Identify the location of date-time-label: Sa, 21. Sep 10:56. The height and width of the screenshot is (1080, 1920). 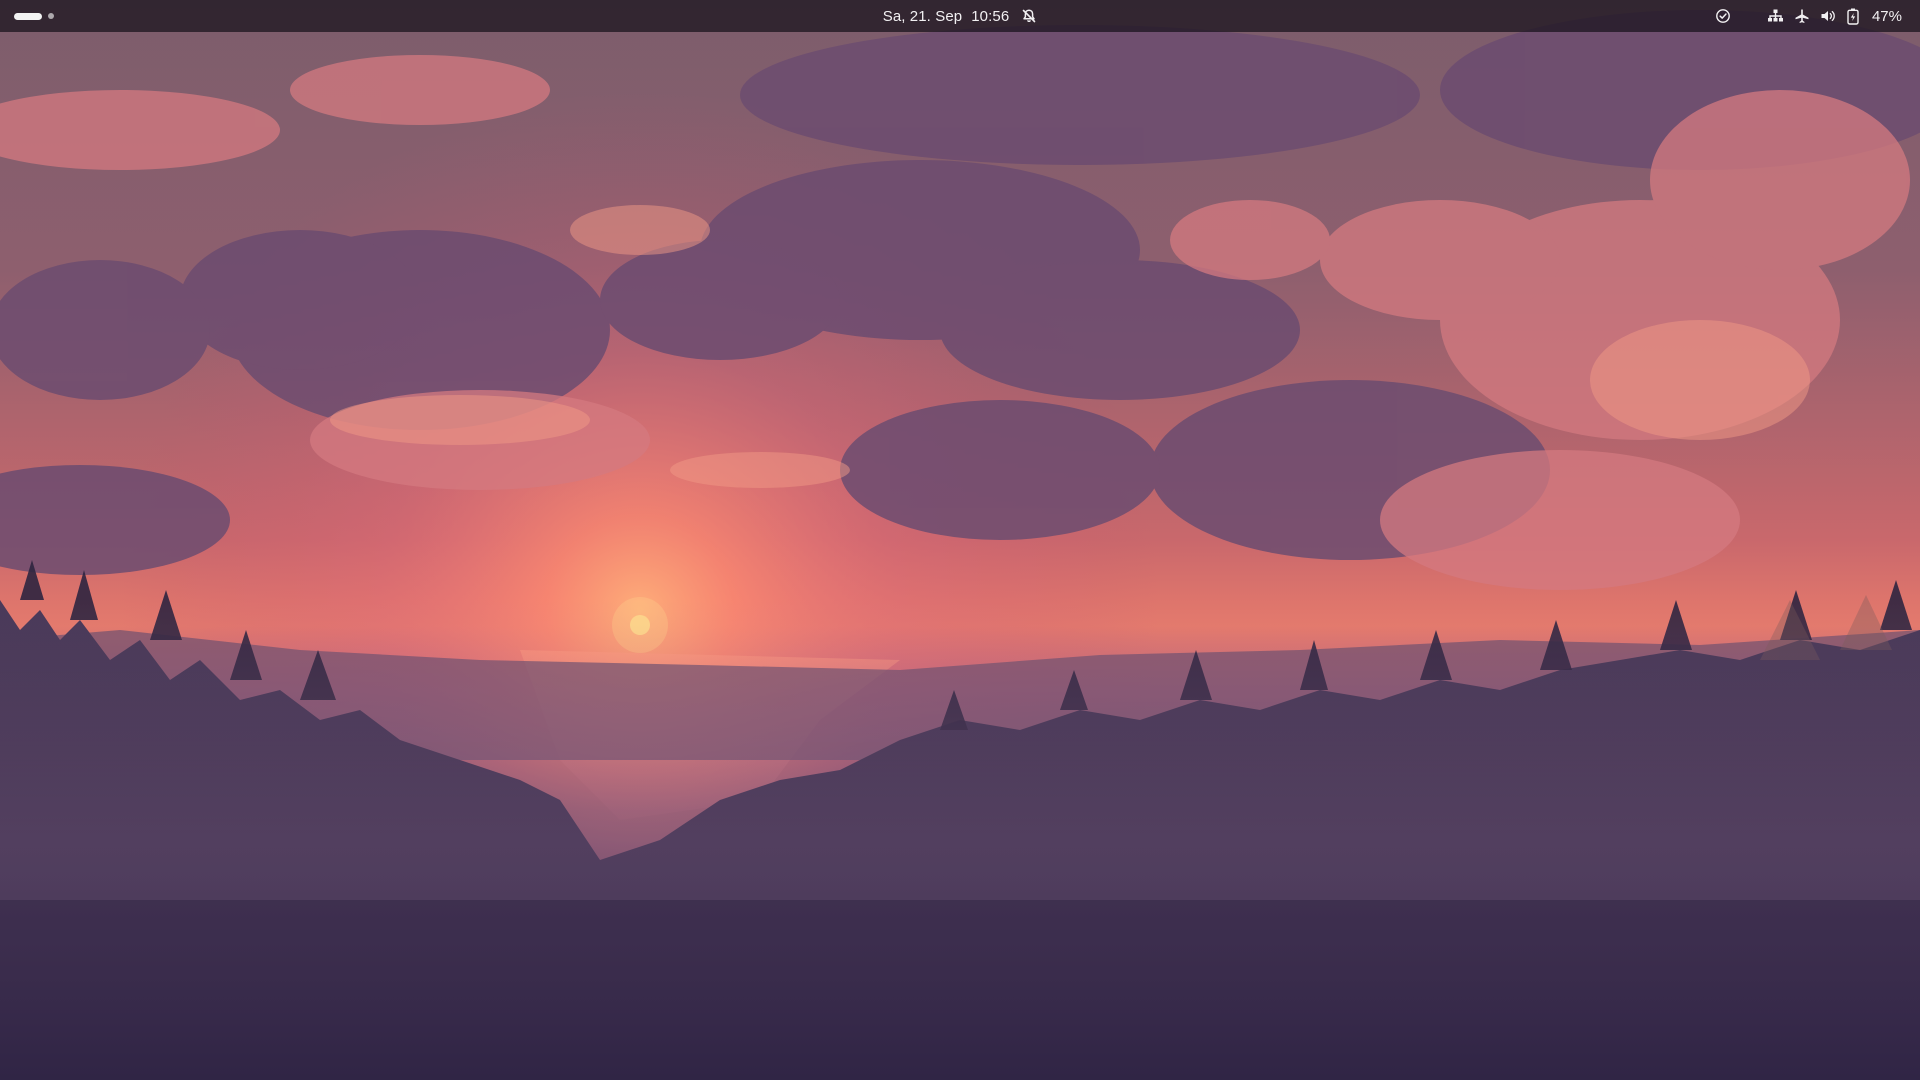
(946, 16).